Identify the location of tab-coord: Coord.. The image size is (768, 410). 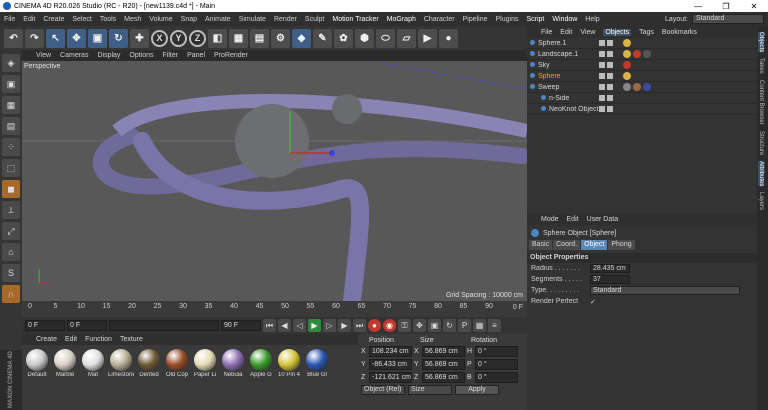
(567, 245).